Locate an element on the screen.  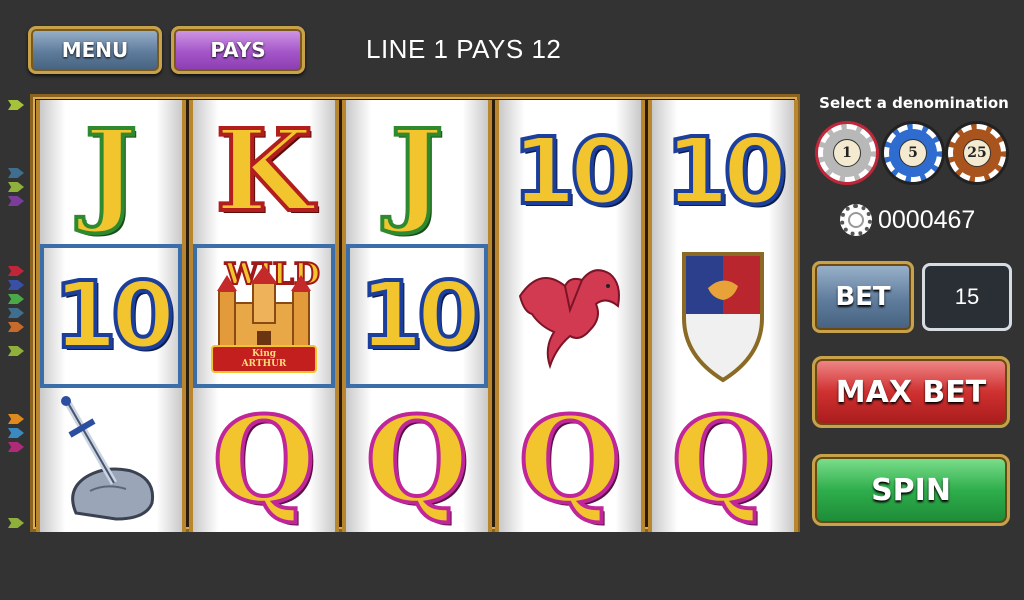
denomination-chip-1: 1 is located at coordinates (847, 153).